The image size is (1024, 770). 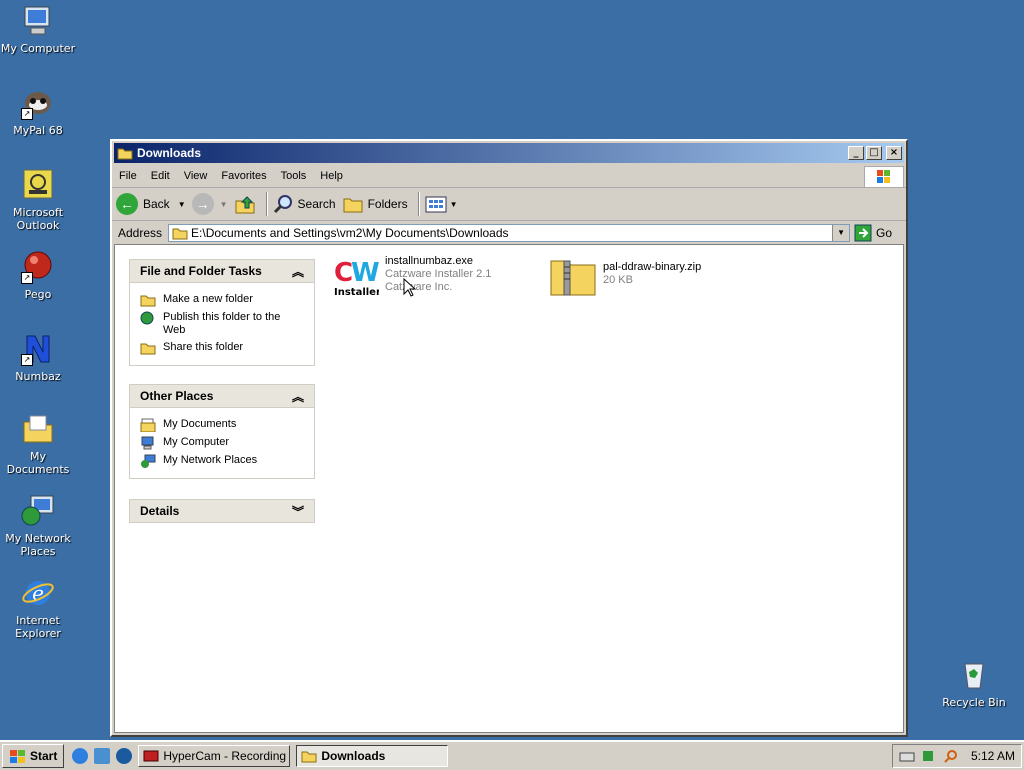 I want to click on share-folder-icon, so click(x=148, y=349).